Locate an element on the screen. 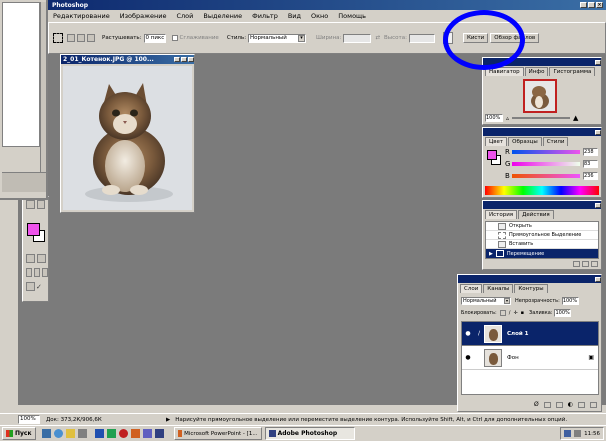  tray-network-icon is located at coordinates (568, 433).